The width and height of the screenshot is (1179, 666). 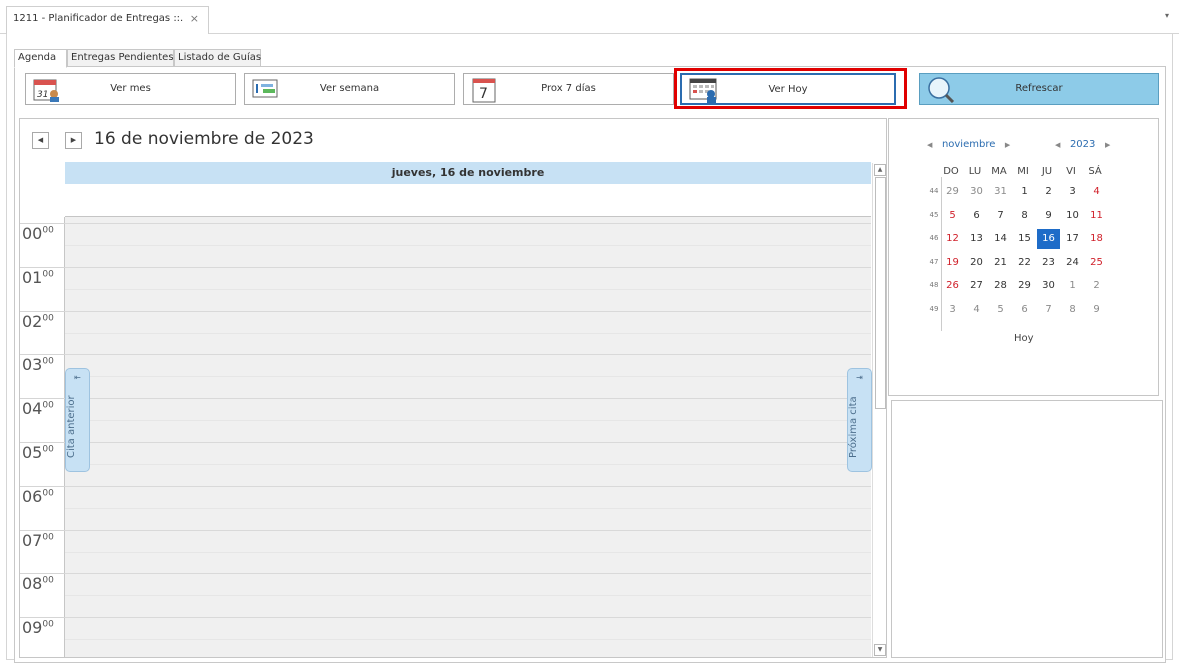 I want to click on refrescar-button: Refrescar, so click(x=1039, y=89).